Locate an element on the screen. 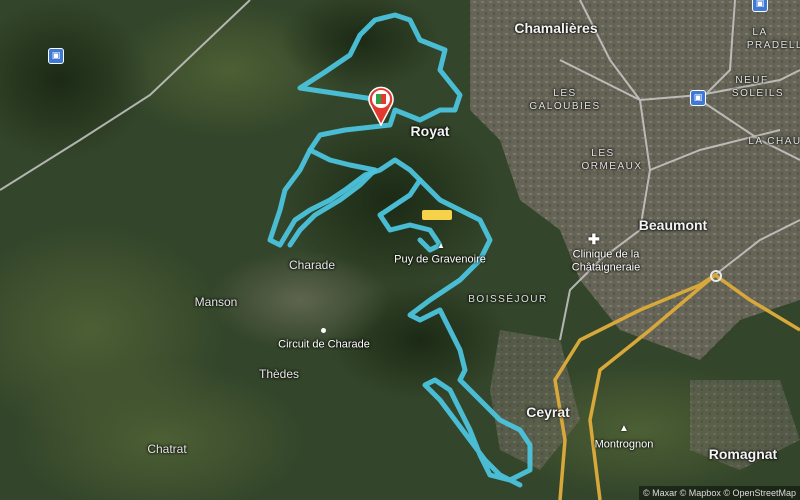  district-label-neuf-soleils-1: NEUF is located at coordinates (752, 80).